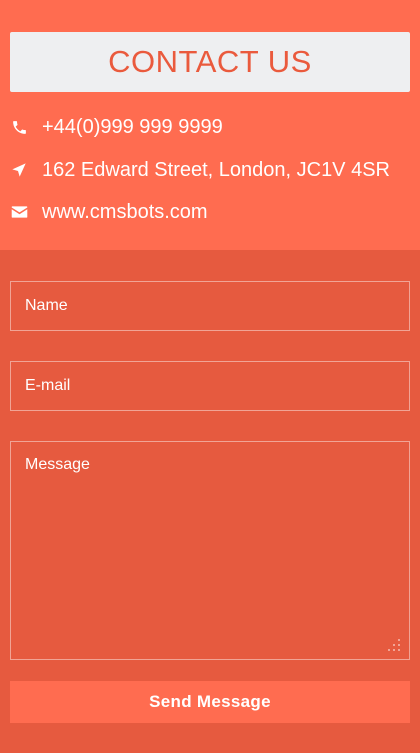  I want to click on resize-grip-icon, so click(394, 645).